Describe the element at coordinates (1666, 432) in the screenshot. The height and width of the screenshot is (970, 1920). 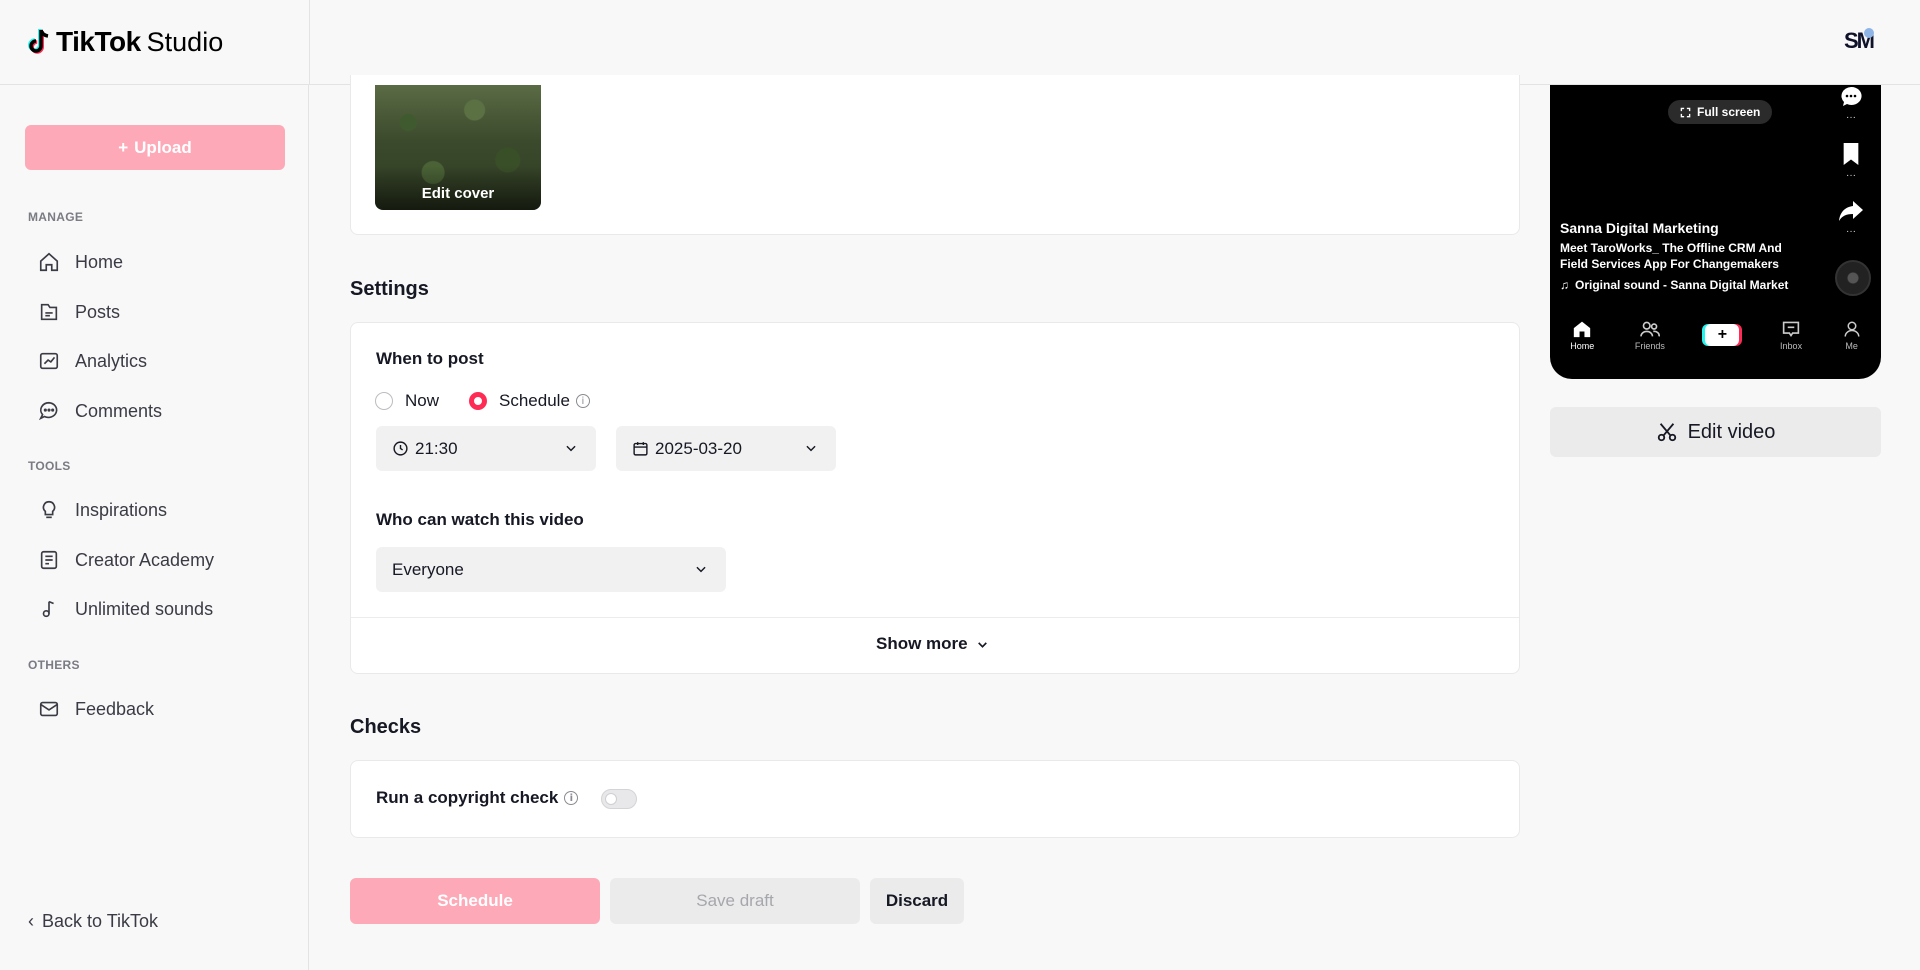
I see `scissors-icon` at that location.